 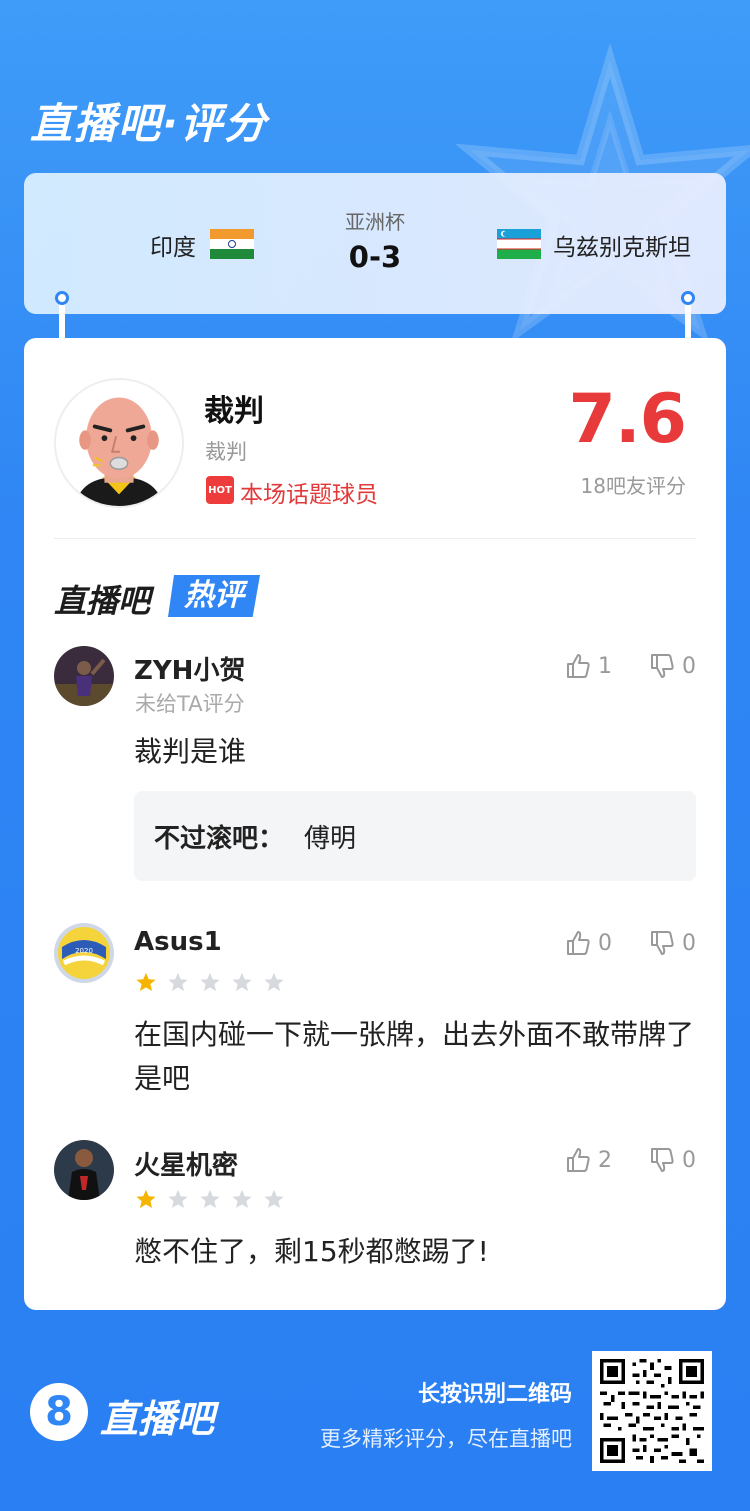 What do you see at coordinates (232, 244) in the screenshot?
I see `india-flag-icon` at bounding box center [232, 244].